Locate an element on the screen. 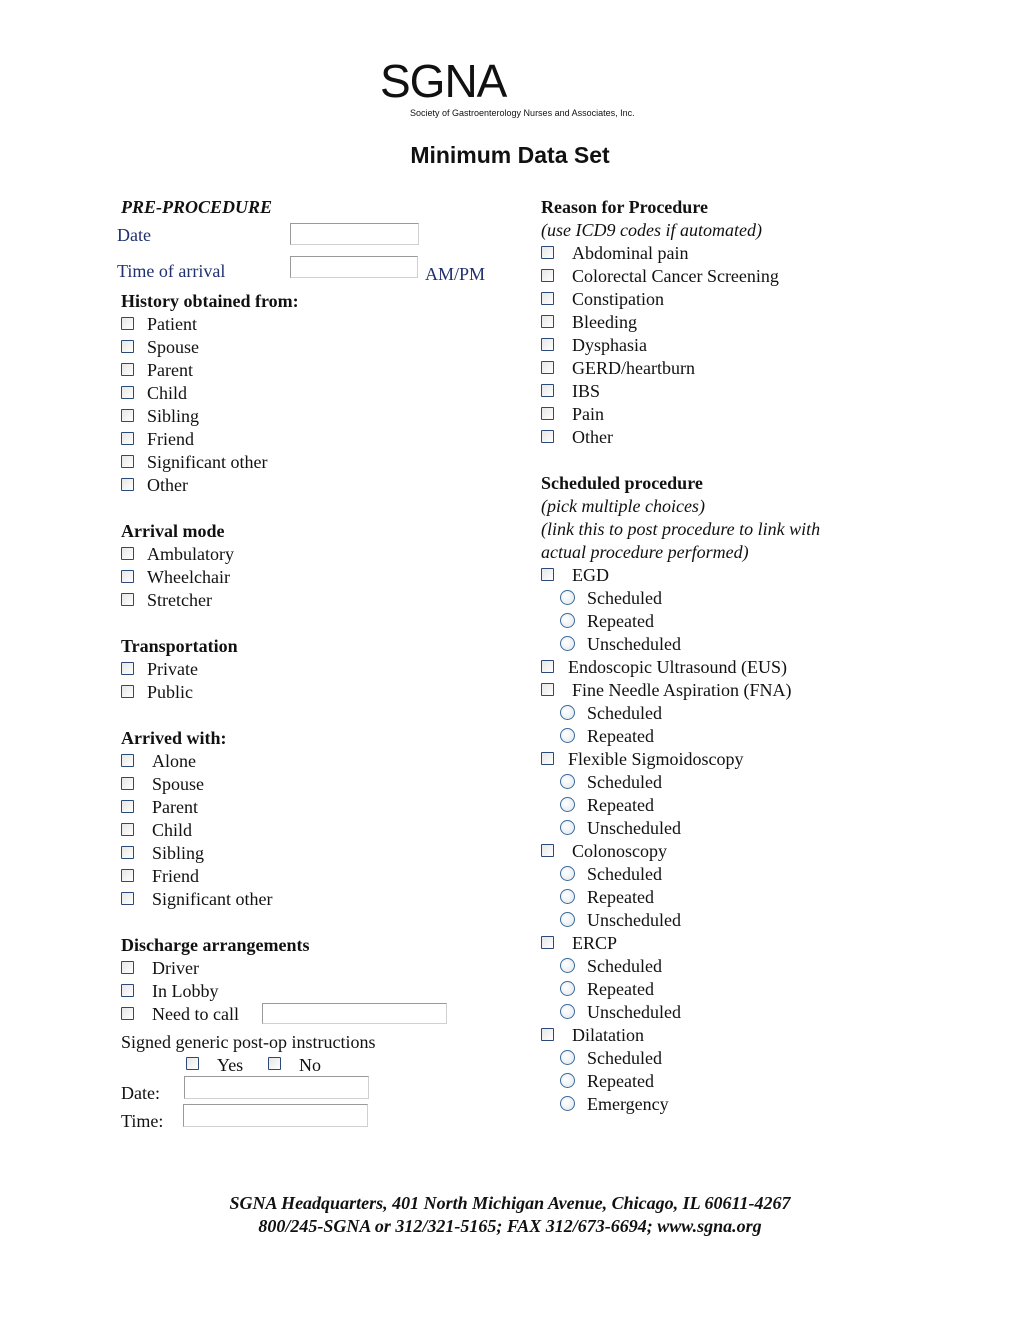 This screenshot has height=1320, width=1020. arrived-with-child-checkbox is located at coordinates (127, 829).